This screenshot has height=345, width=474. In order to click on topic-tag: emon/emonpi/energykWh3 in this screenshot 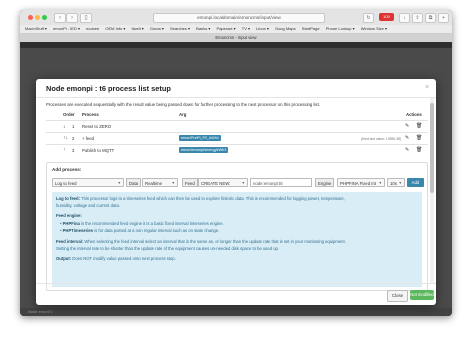, I will do `click(204, 150)`.